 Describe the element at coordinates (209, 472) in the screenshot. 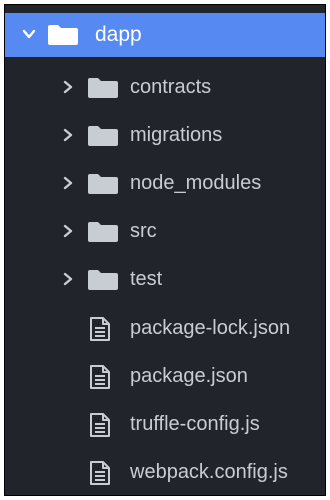

I see `tree-item-label: webpack.config.js` at that location.